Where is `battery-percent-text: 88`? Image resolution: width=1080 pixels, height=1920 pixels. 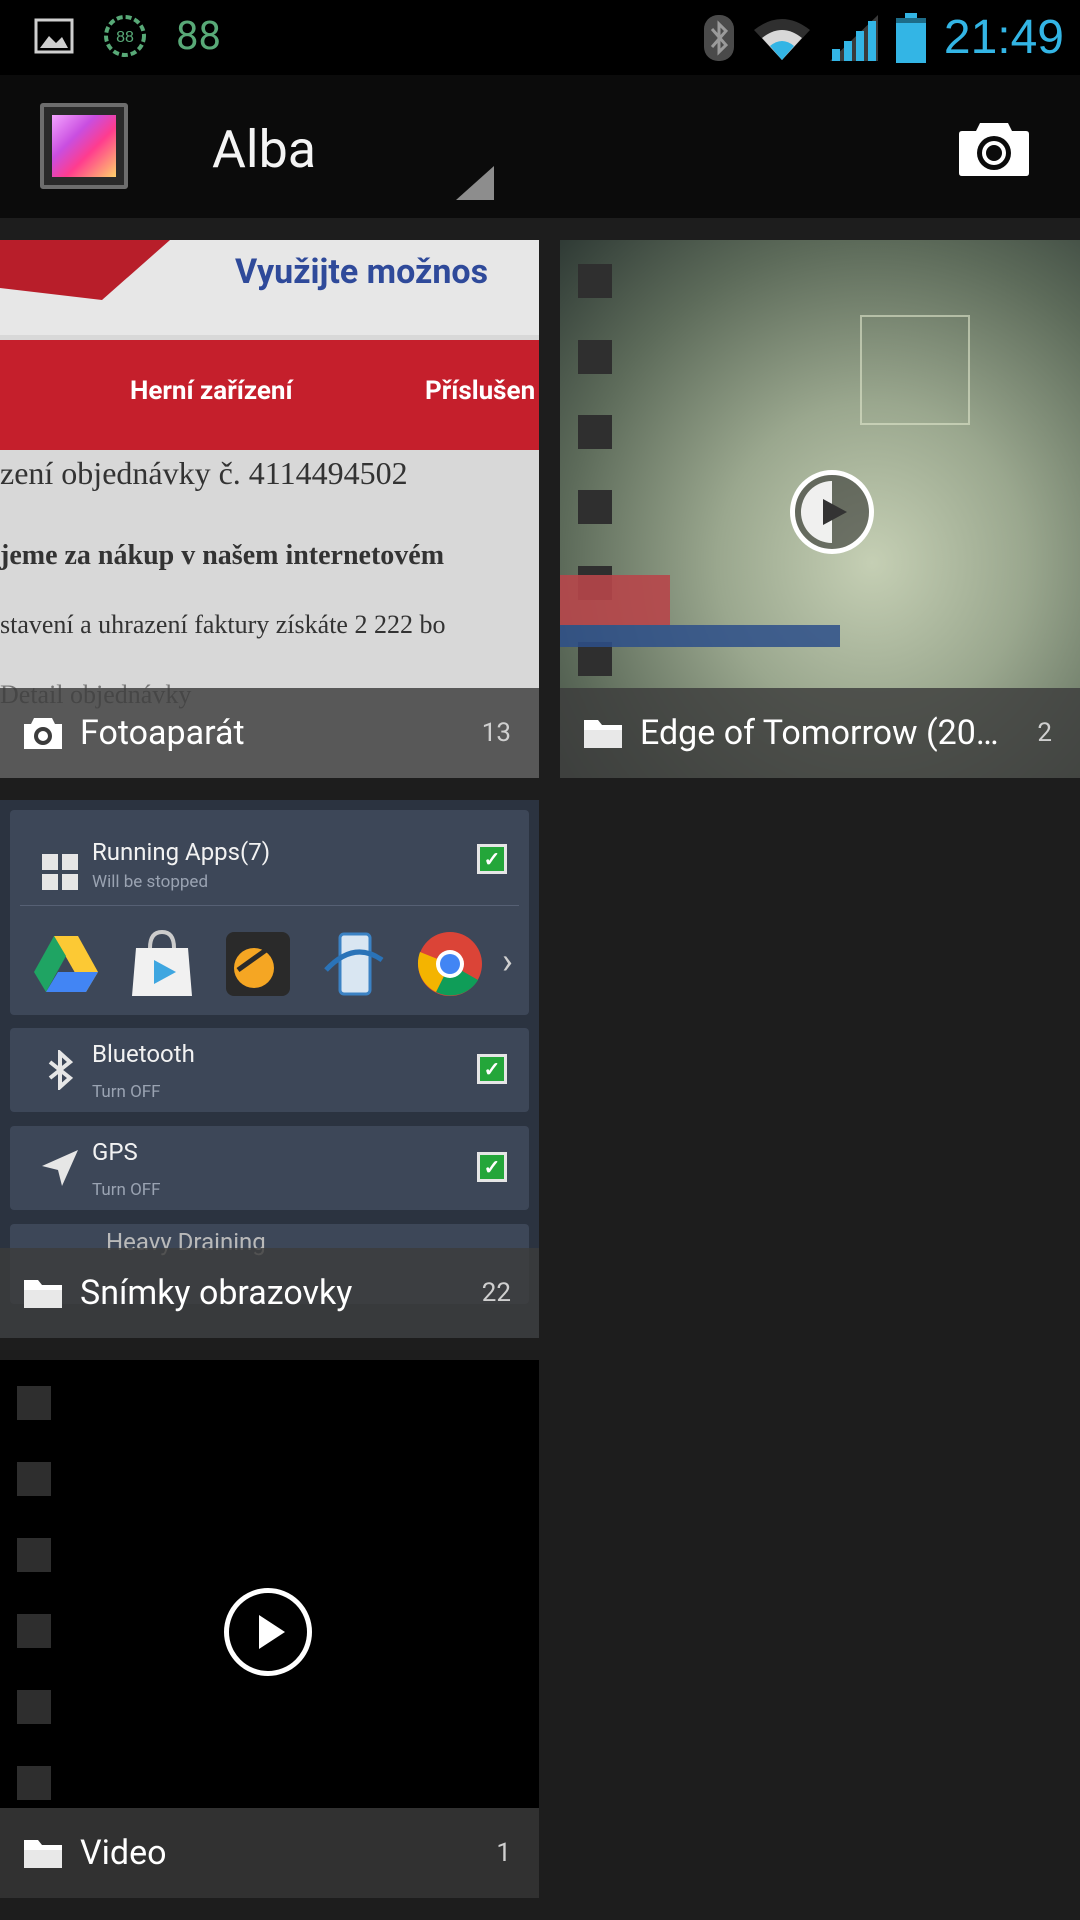 battery-percent-text: 88 is located at coordinates (198, 35).